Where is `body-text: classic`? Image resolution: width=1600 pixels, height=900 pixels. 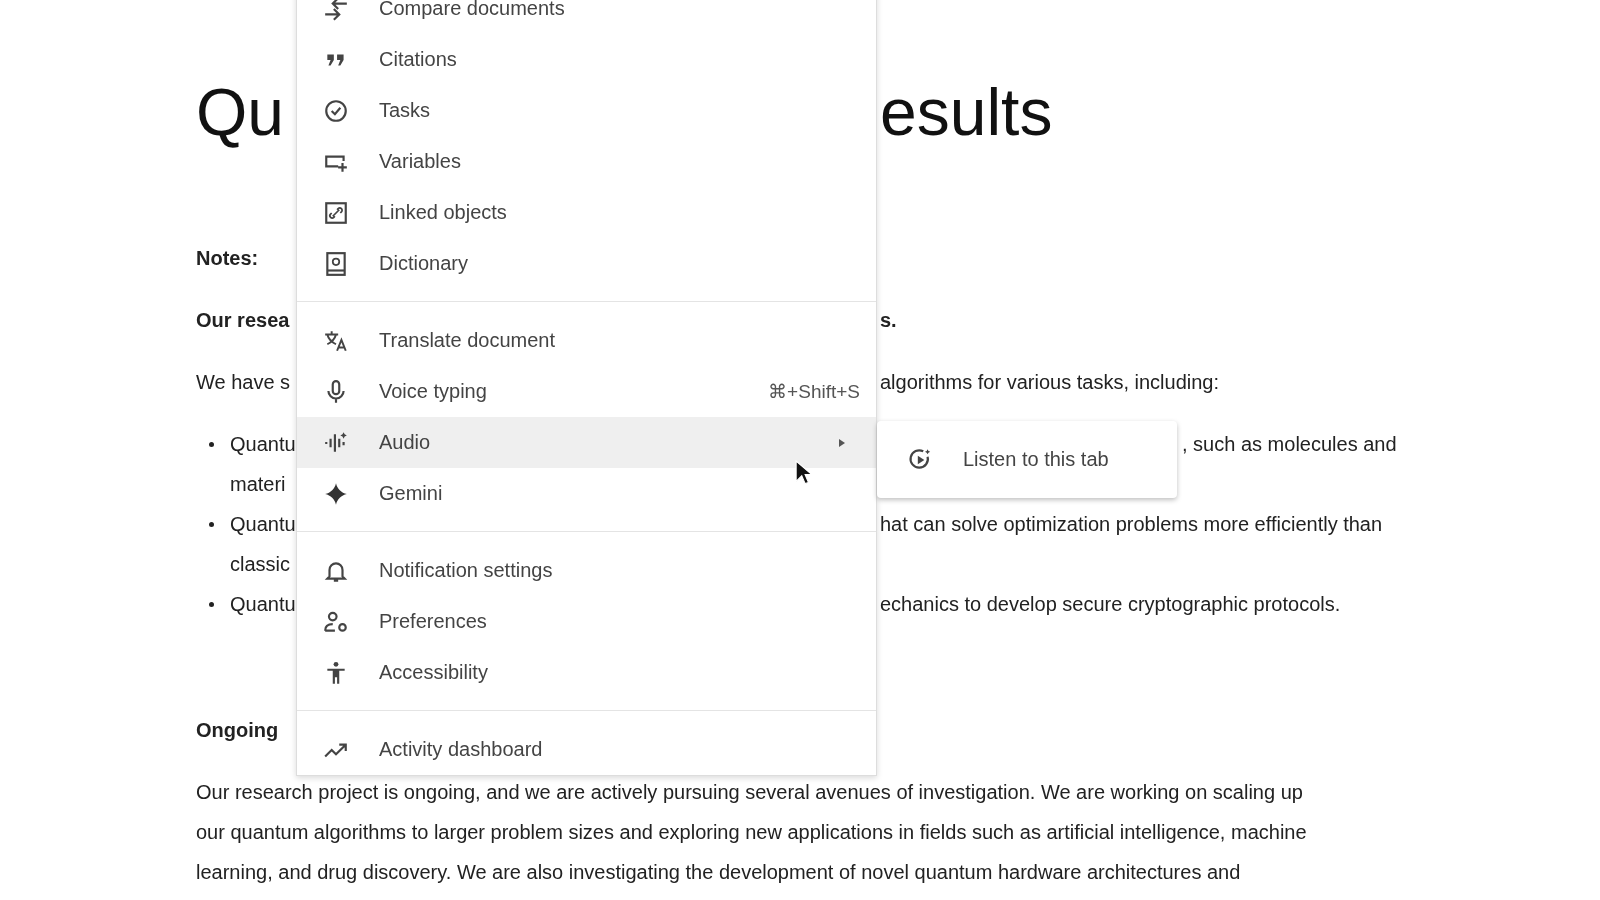
body-text: classic is located at coordinates (260, 564).